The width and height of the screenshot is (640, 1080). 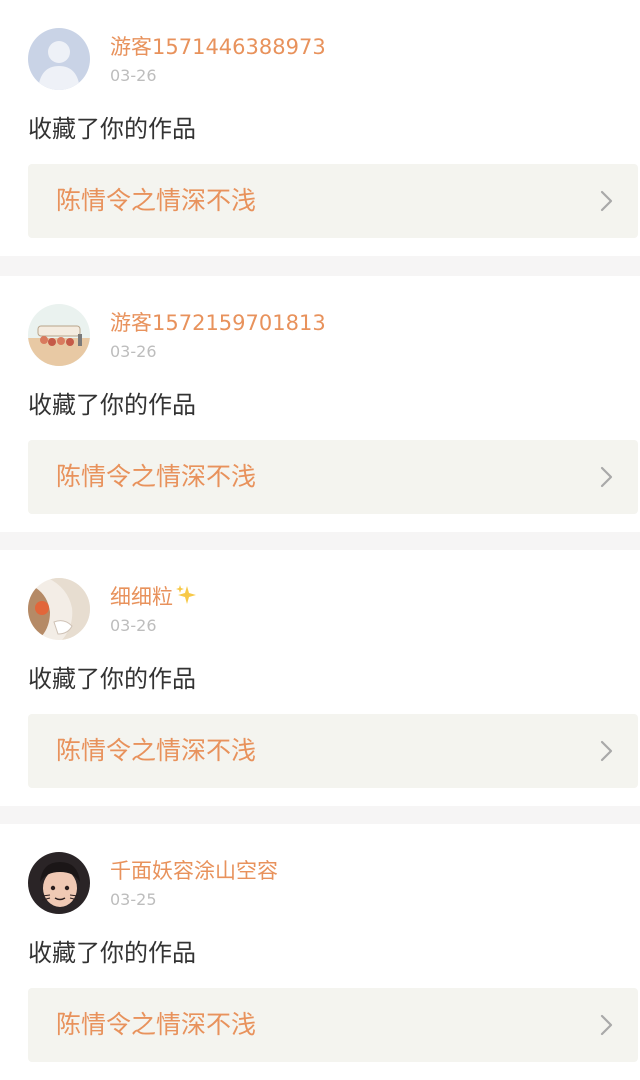 What do you see at coordinates (186, 594) in the screenshot?
I see `sparkles-icon` at bounding box center [186, 594].